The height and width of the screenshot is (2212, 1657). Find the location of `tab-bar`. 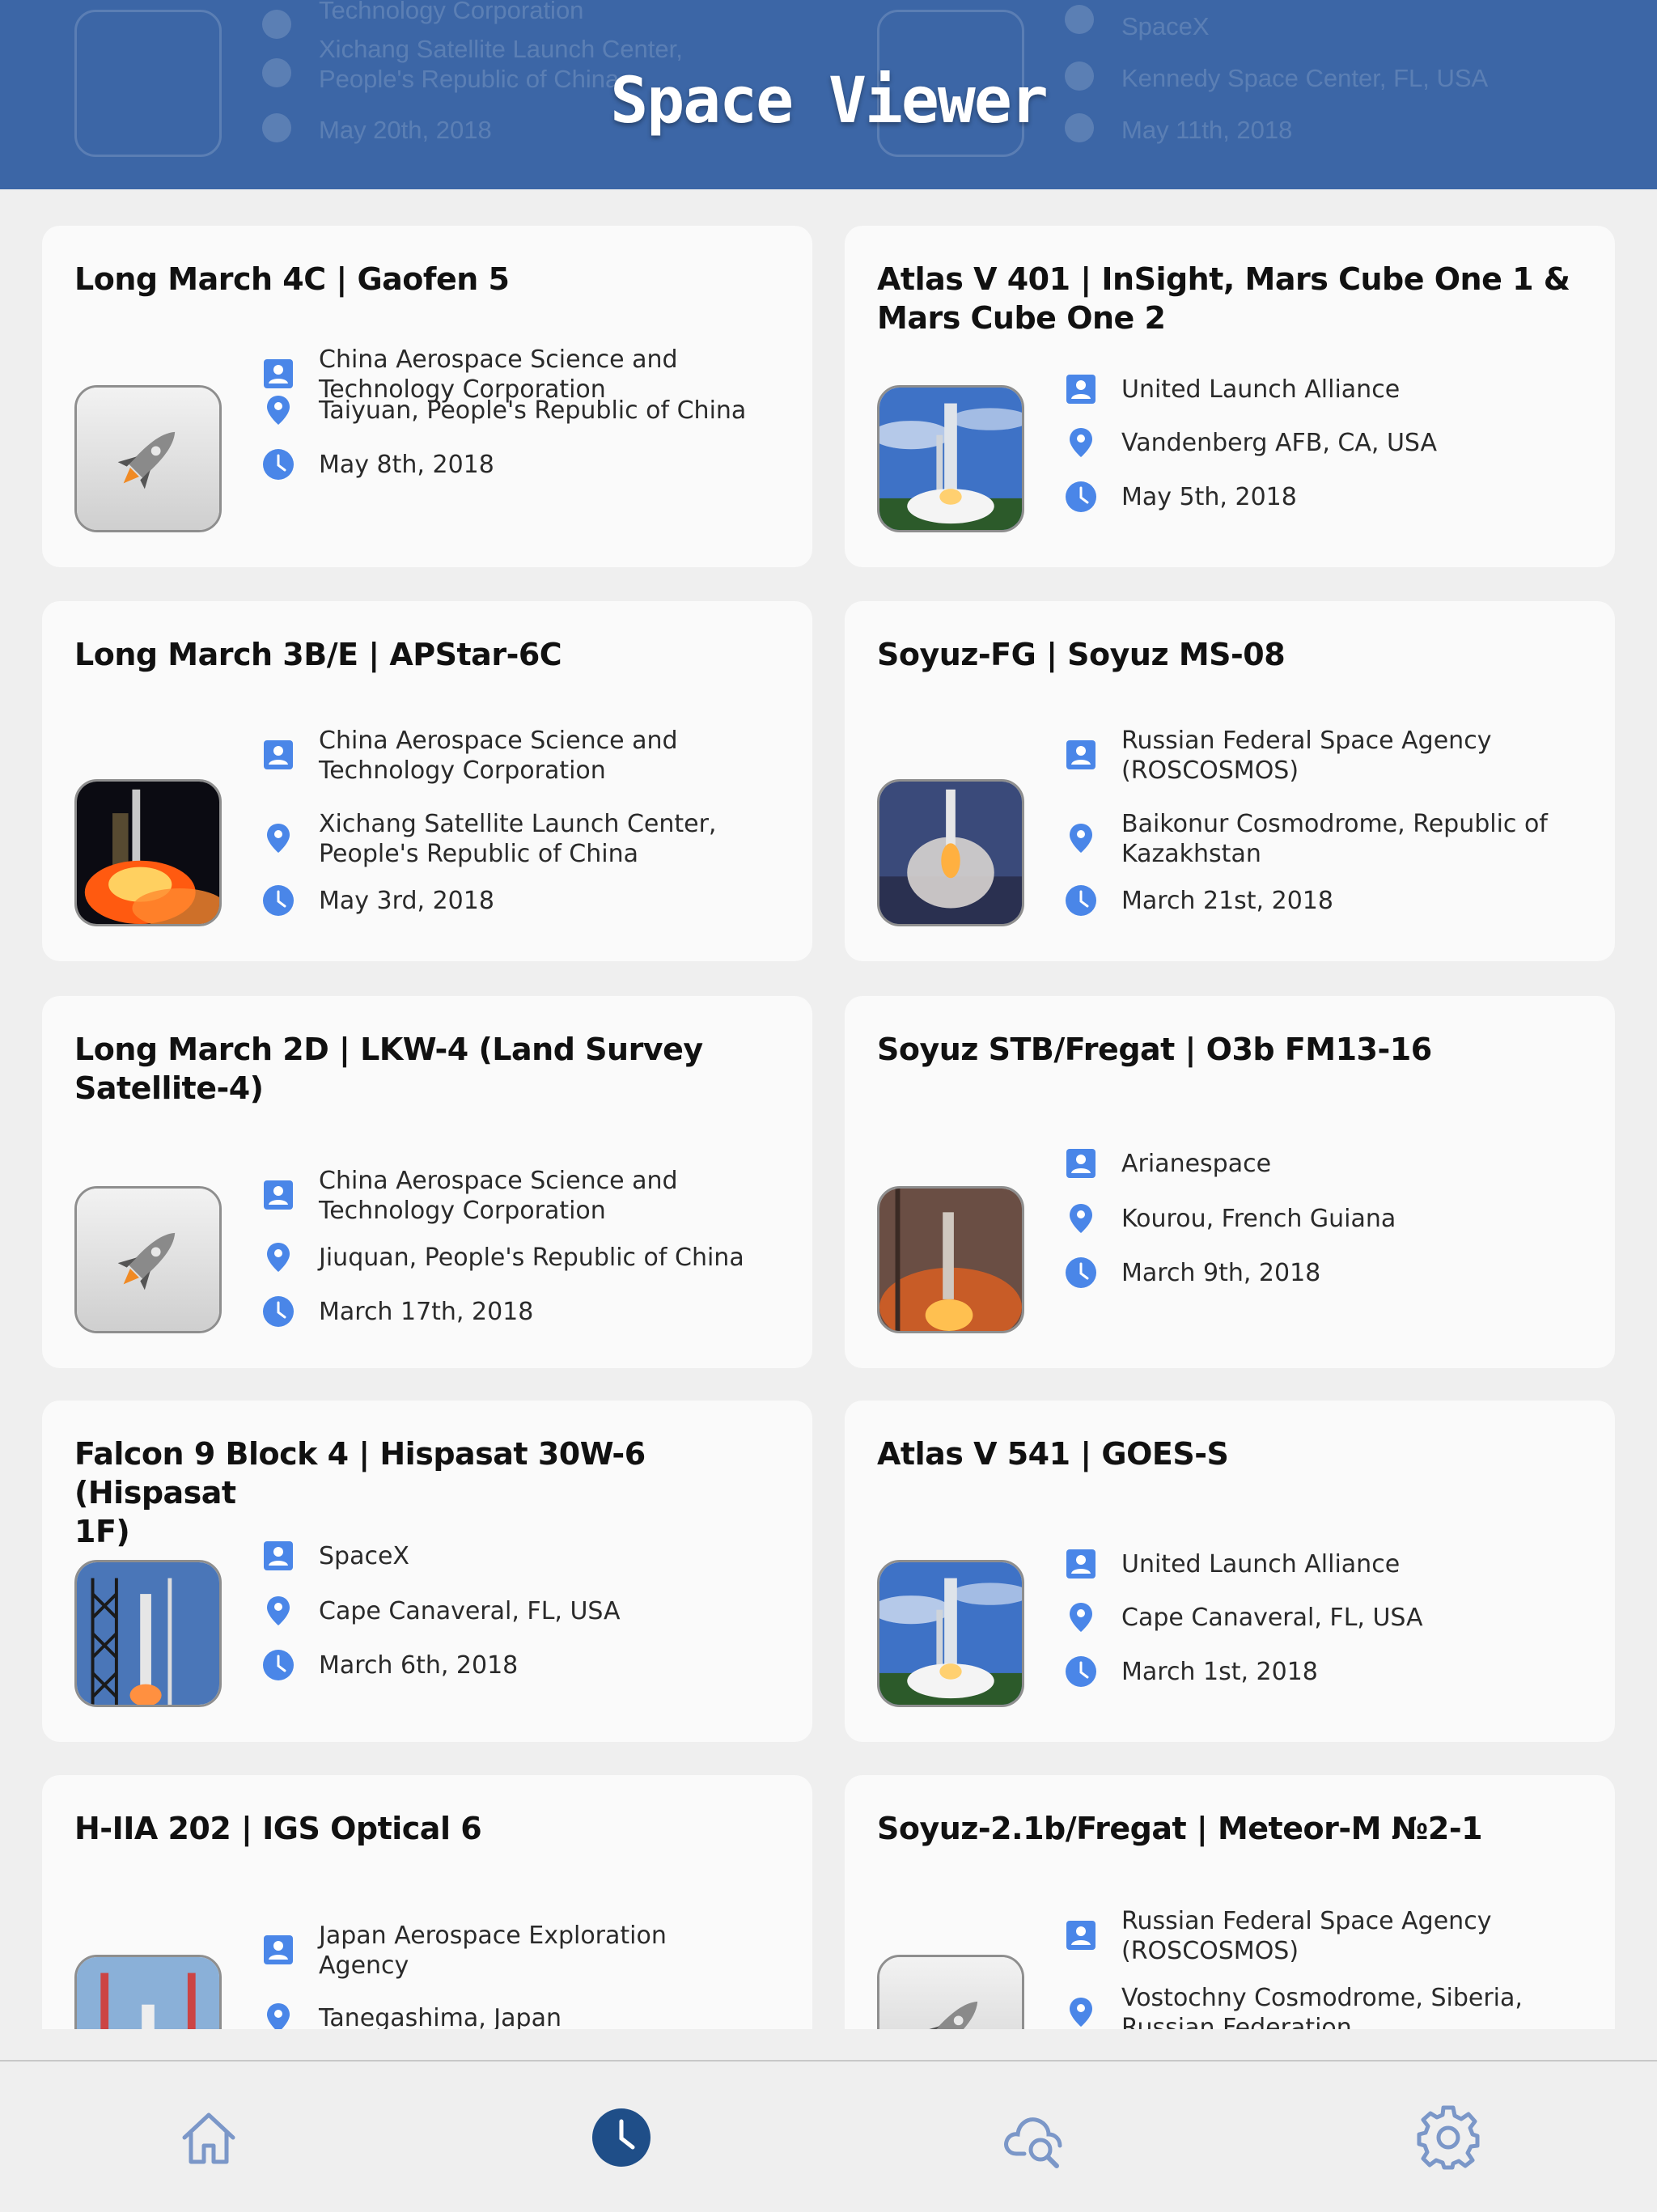

tab-bar is located at coordinates (828, 2136).